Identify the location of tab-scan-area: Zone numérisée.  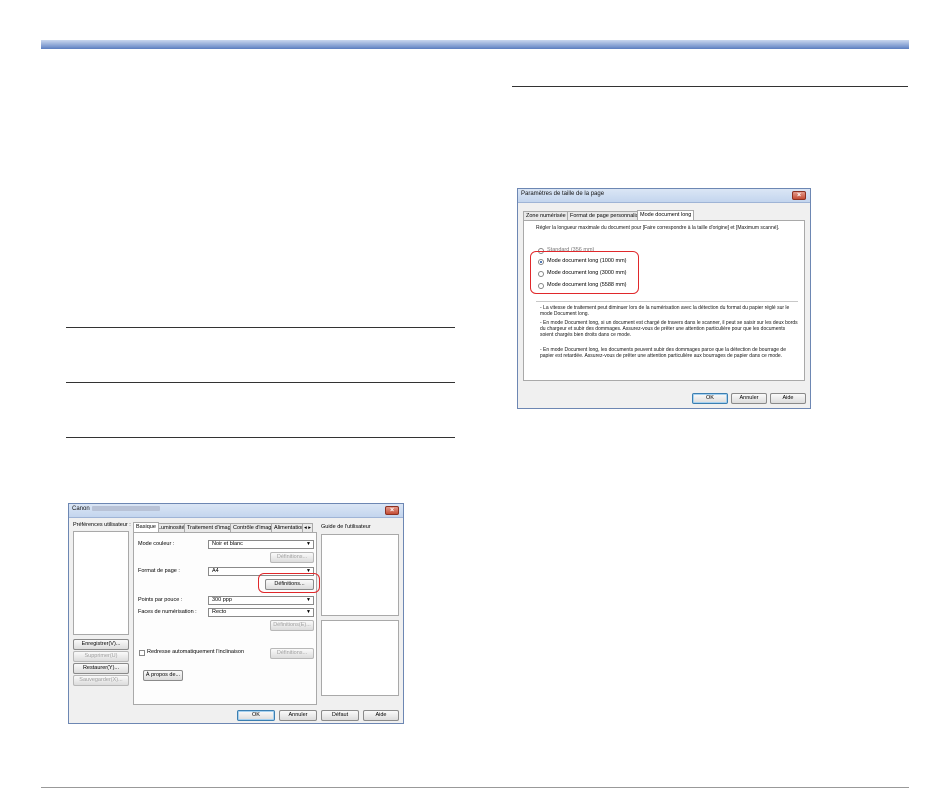
(546, 215).